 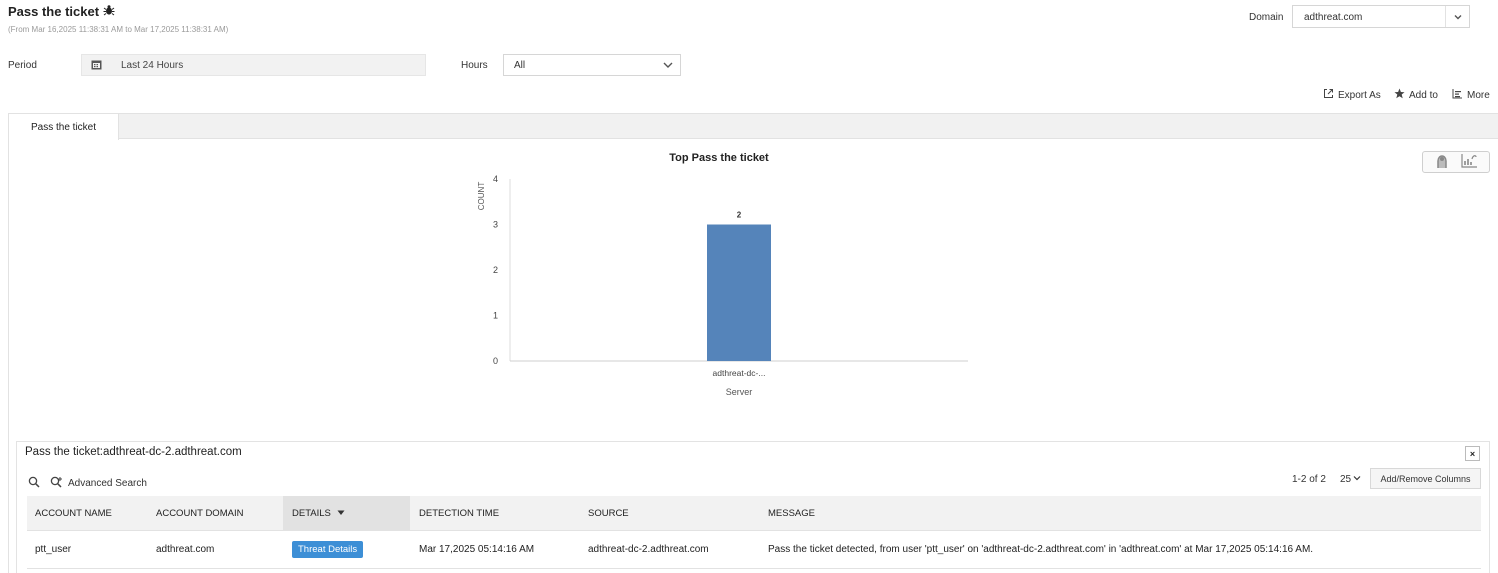 I want to click on domain-select-value: adthreat.com, so click(x=1333, y=17).